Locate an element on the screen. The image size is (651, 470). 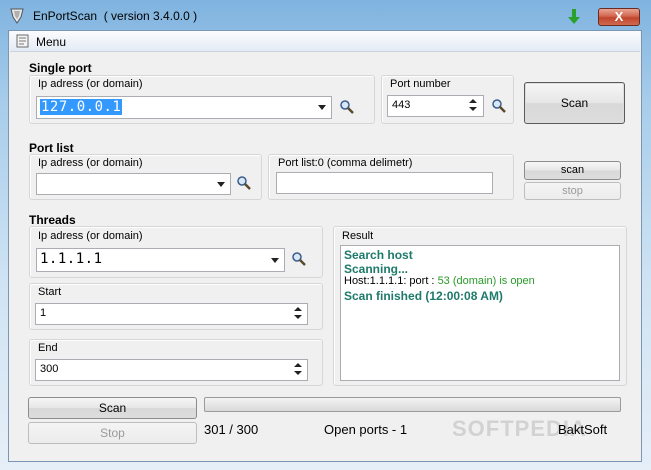
download-arrow-icon is located at coordinates (574, 16).